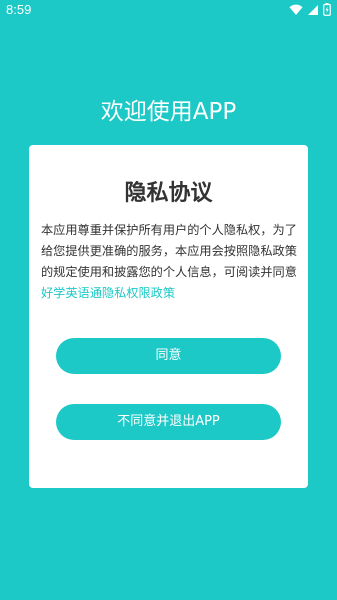 The width and height of the screenshot is (337, 600). What do you see at coordinates (168, 193) in the screenshot?
I see `dialog-title: 隐私协议` at bounding box center [168, 193].